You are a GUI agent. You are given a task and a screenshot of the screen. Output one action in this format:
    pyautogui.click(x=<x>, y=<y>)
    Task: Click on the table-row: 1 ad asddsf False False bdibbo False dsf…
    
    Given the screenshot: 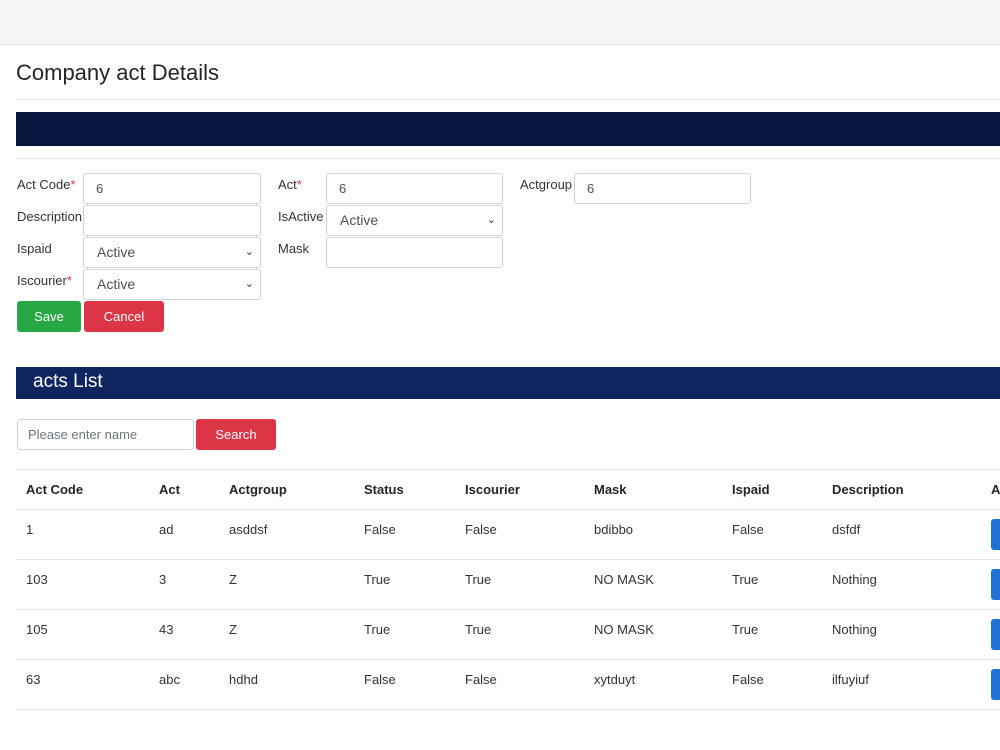 What is the action you would take?
    pyautogui.click(x=508, y=534)
    